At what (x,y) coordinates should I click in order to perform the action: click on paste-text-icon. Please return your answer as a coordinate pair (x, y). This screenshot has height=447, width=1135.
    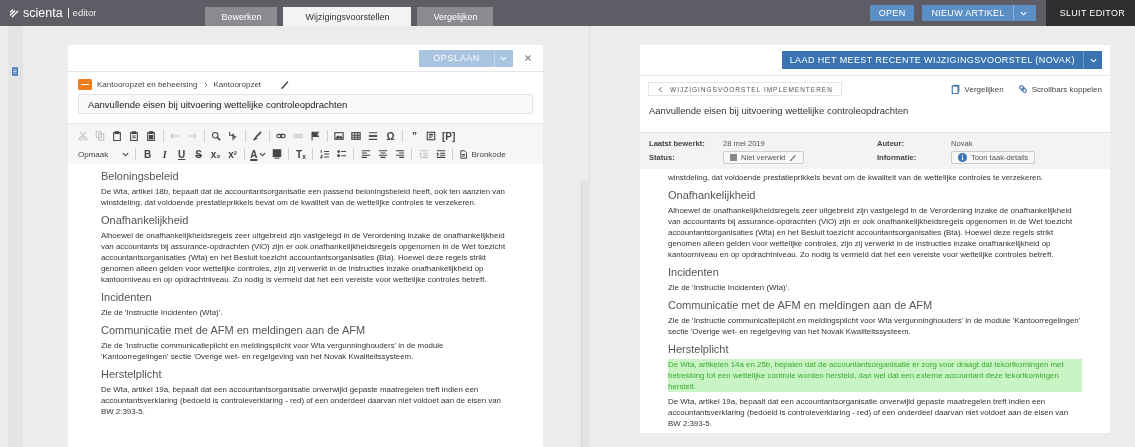
    Looking at the image, I should click on (134, 136).